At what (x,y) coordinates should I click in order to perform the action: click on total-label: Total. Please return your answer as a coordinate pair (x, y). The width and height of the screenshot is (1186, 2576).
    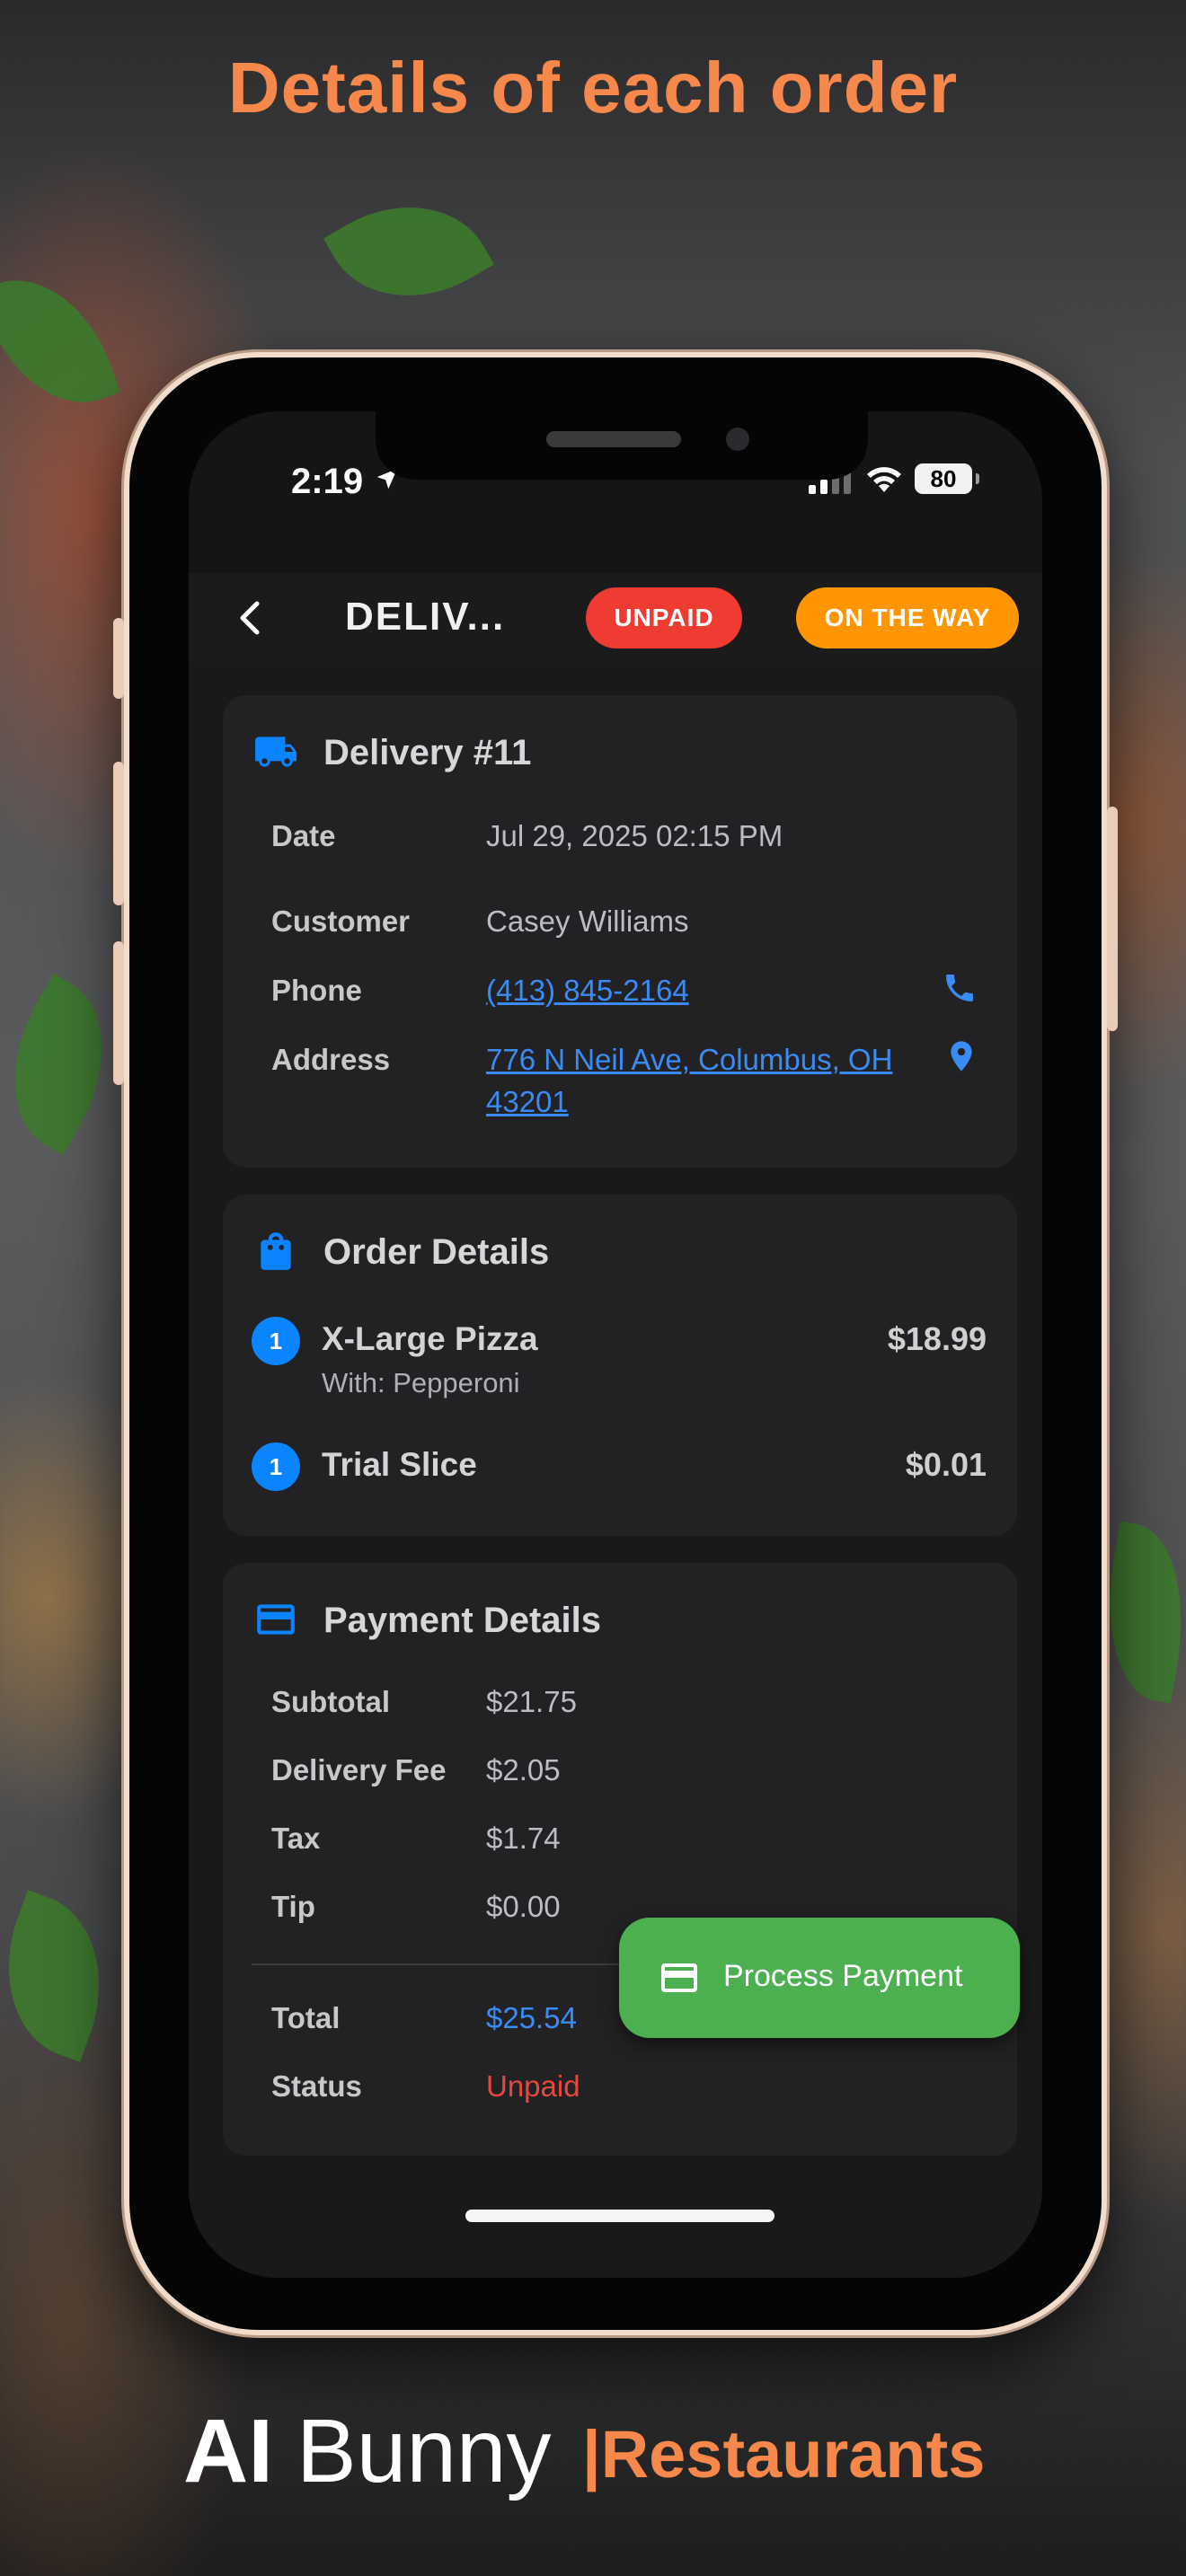
    Looking at the image, I should click on (306, 2017).